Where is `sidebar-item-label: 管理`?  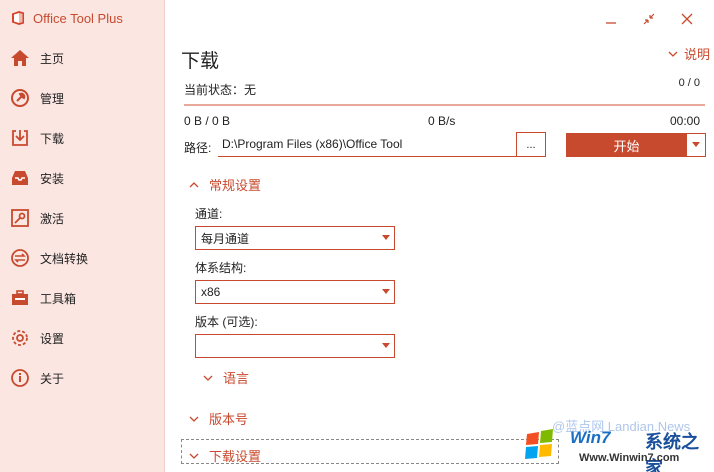
sidebar-item-label: 管理 is located at coordinates (52, 98).